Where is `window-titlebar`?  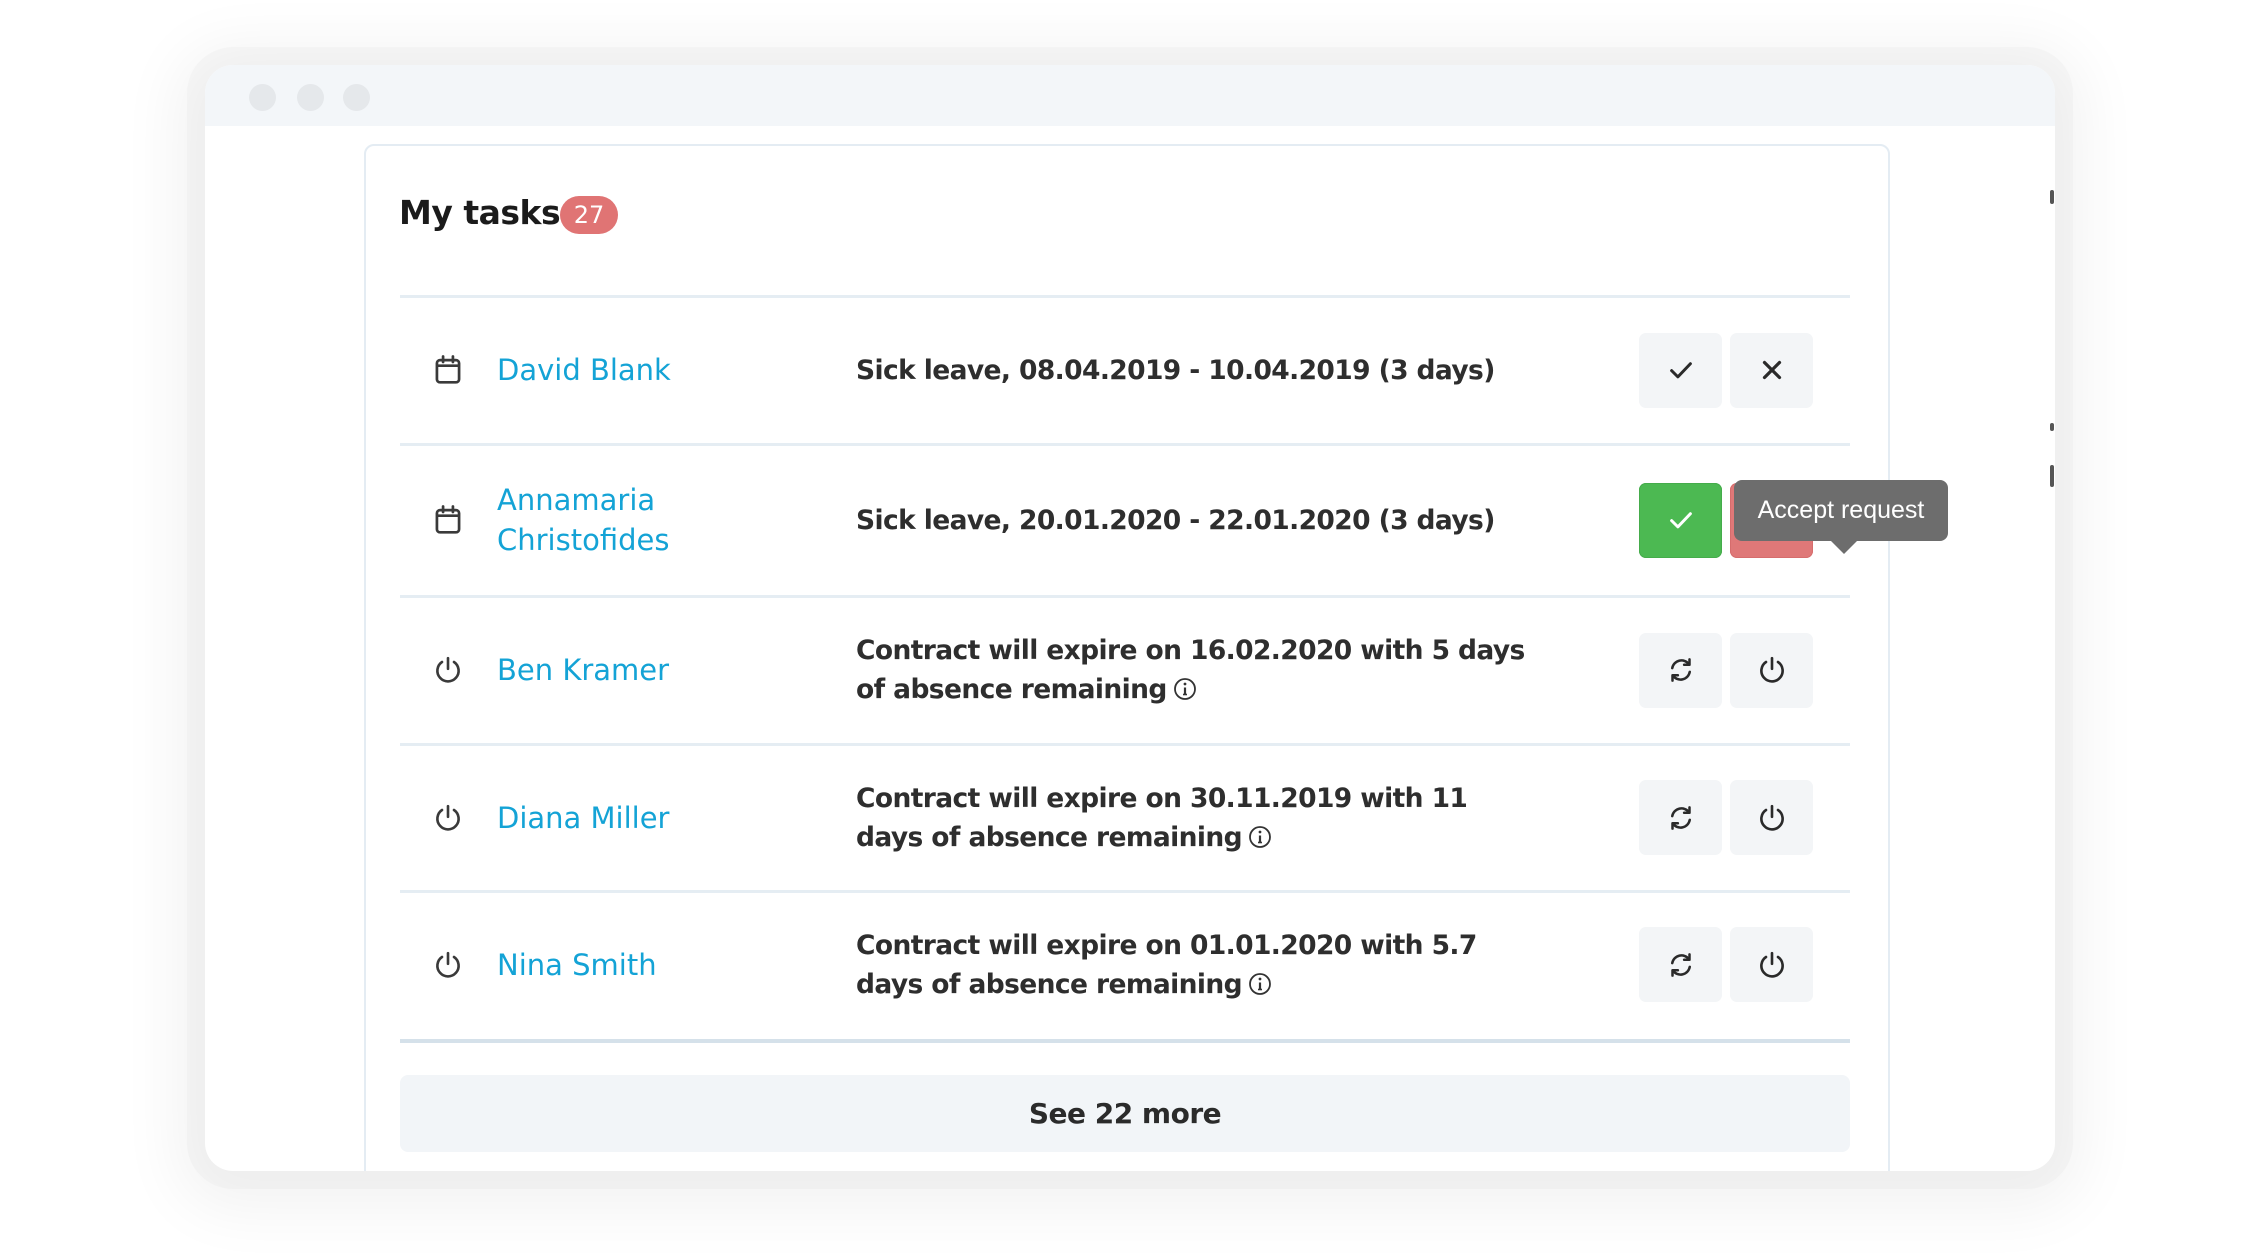
window-titlebar is located at coordinates (1130, 95).